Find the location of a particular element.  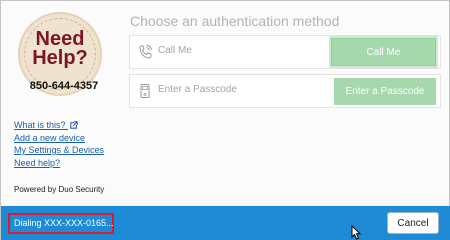

logo-title: Need Help? is located at coordinates (60, 49).